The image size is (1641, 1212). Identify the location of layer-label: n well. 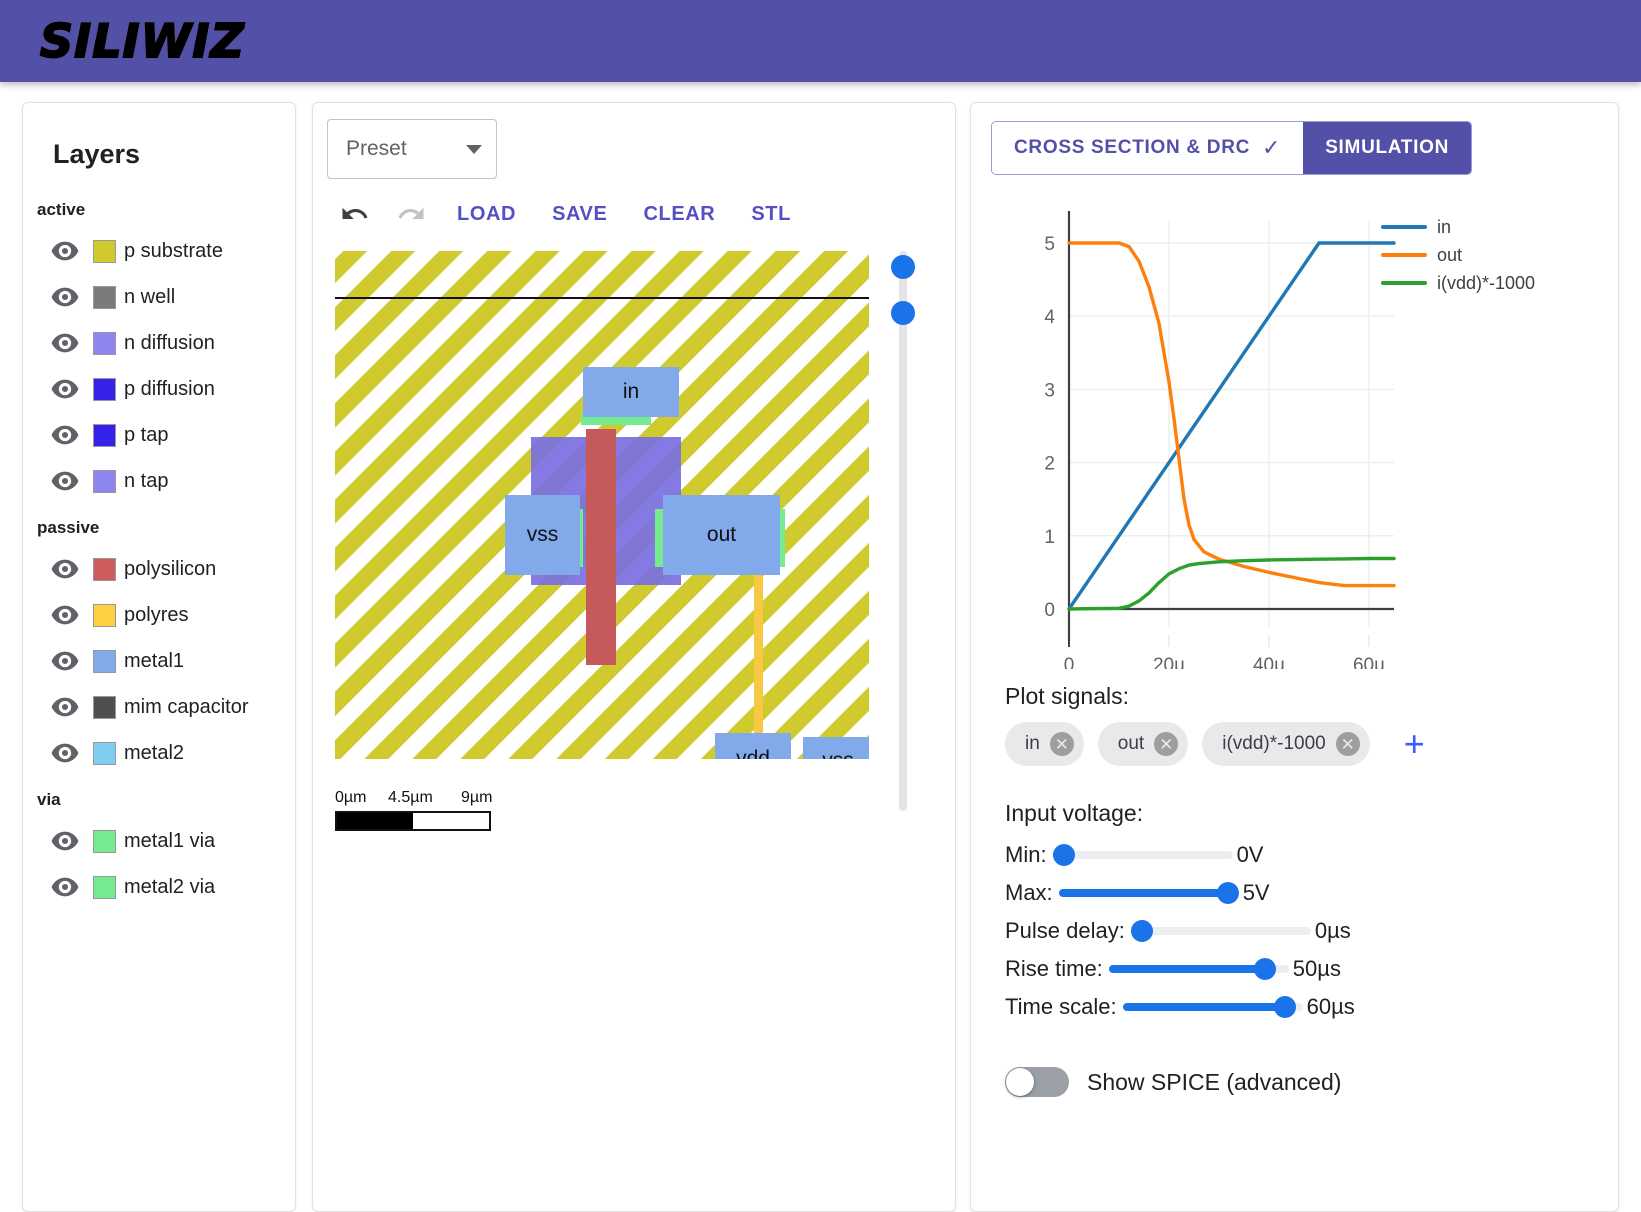
(150, 296).